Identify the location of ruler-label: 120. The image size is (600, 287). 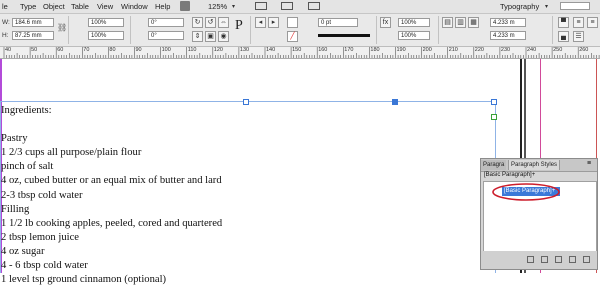
(218, 50).